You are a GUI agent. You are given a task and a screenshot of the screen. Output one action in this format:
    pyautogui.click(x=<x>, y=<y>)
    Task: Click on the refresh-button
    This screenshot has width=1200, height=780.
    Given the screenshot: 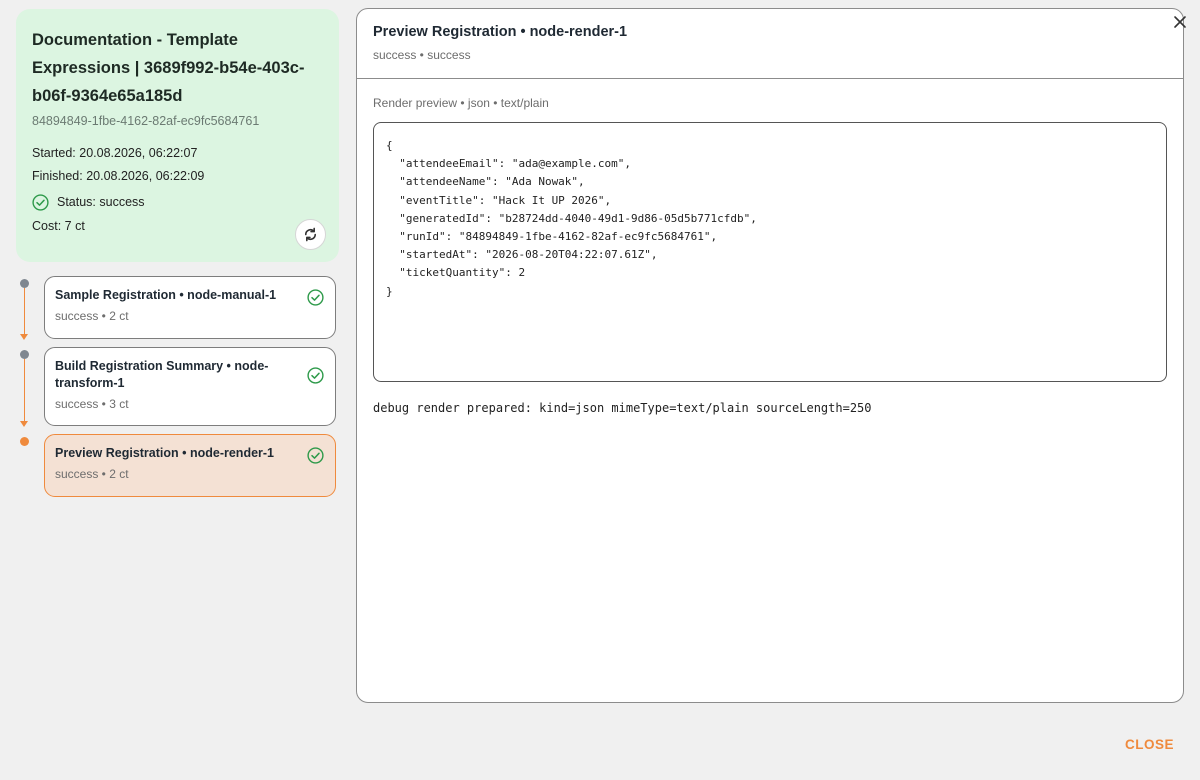 What is the action you would take?
    pyautogui.click(x=310, y=234)
    